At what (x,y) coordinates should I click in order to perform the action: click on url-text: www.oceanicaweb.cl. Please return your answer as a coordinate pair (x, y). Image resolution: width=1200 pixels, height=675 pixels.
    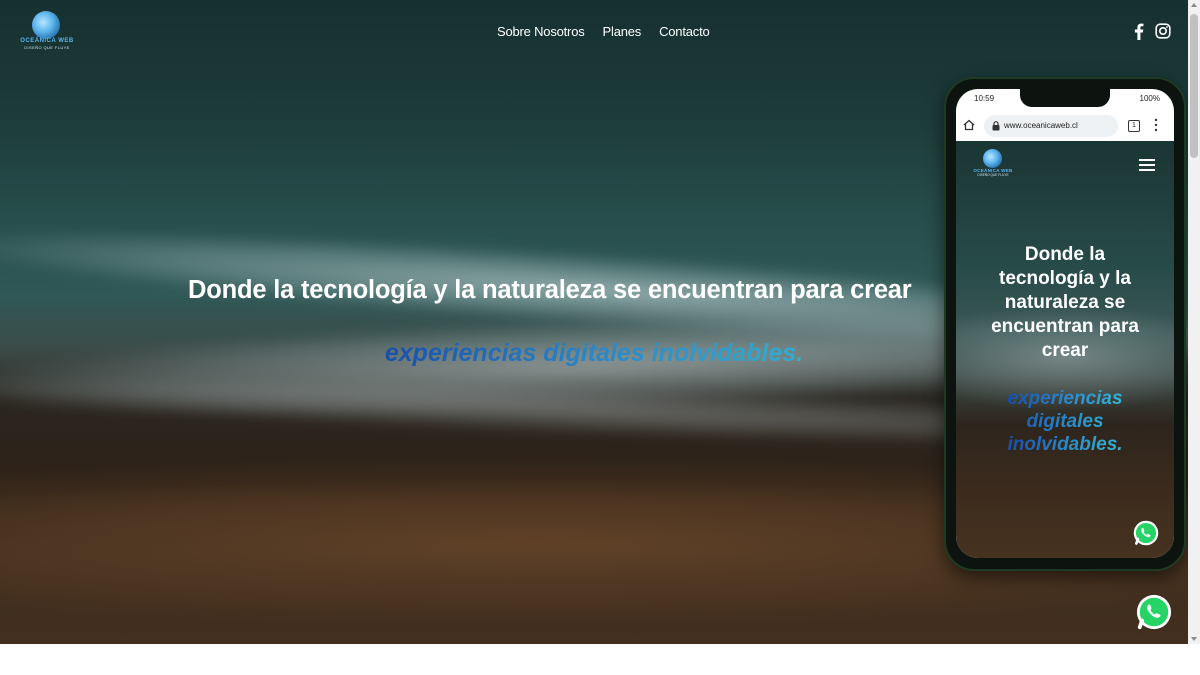
    Looking at the image, I should click on (1041, 125).